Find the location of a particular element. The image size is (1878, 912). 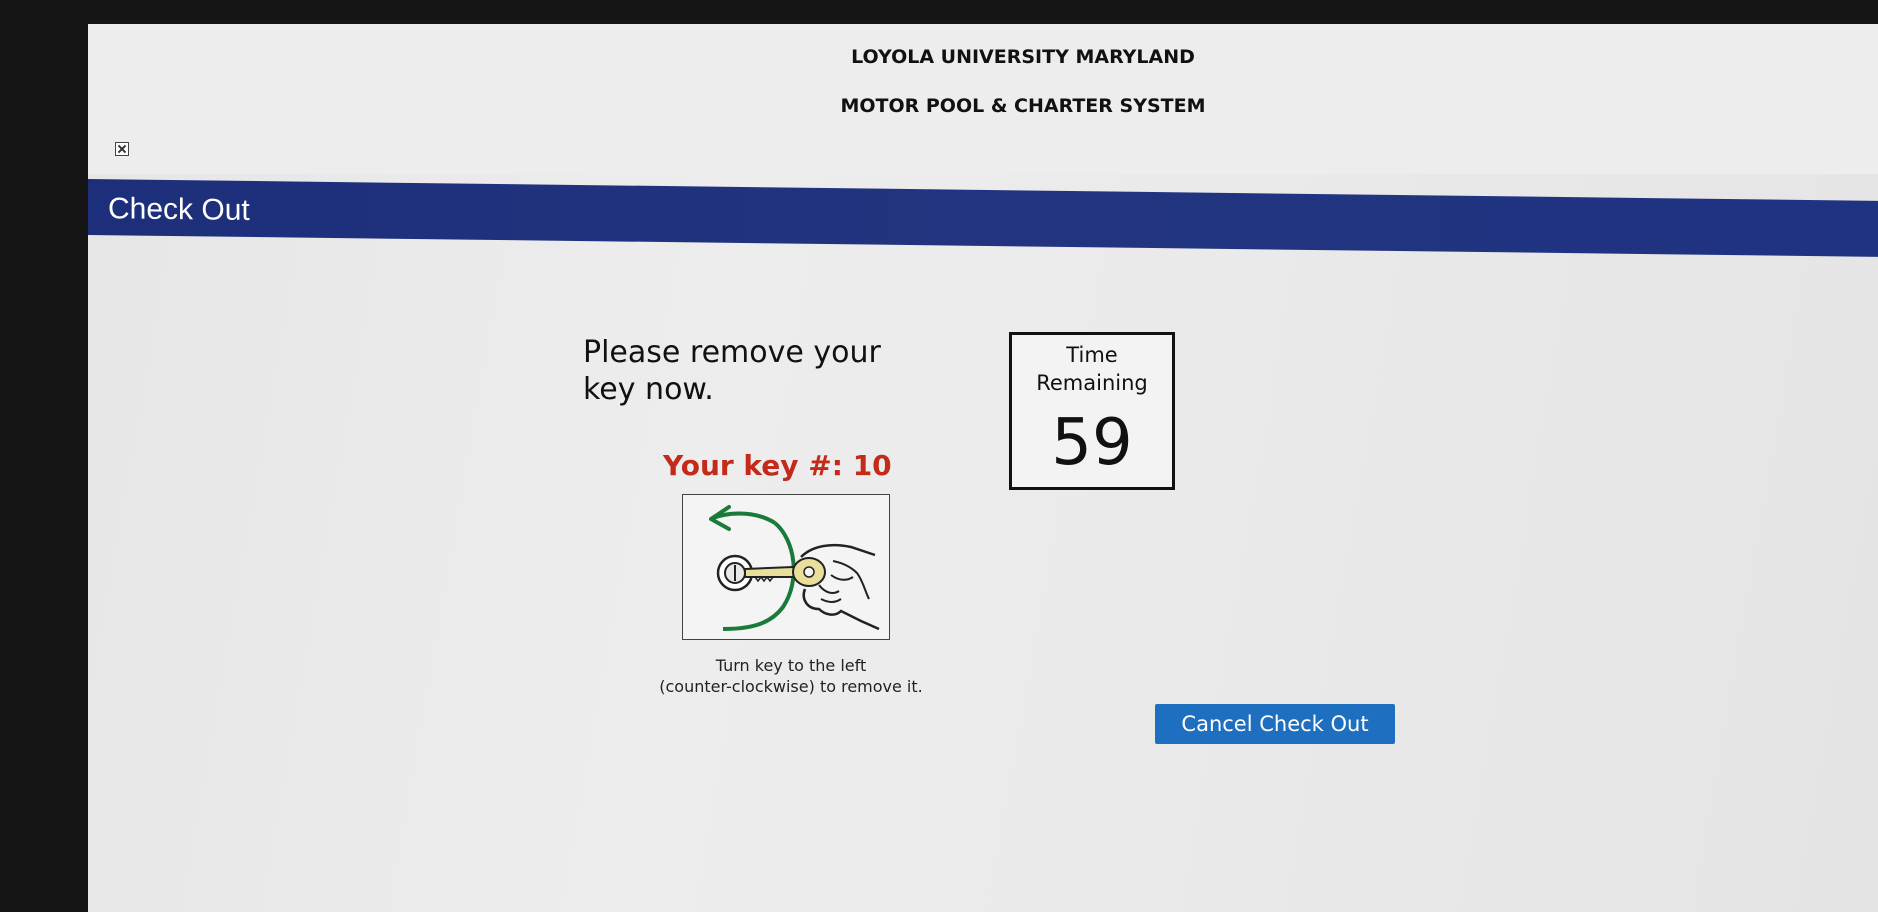

org-name: LOYOLA UNIVERSITY MARYLAND is located at coordinates (1023, 57).